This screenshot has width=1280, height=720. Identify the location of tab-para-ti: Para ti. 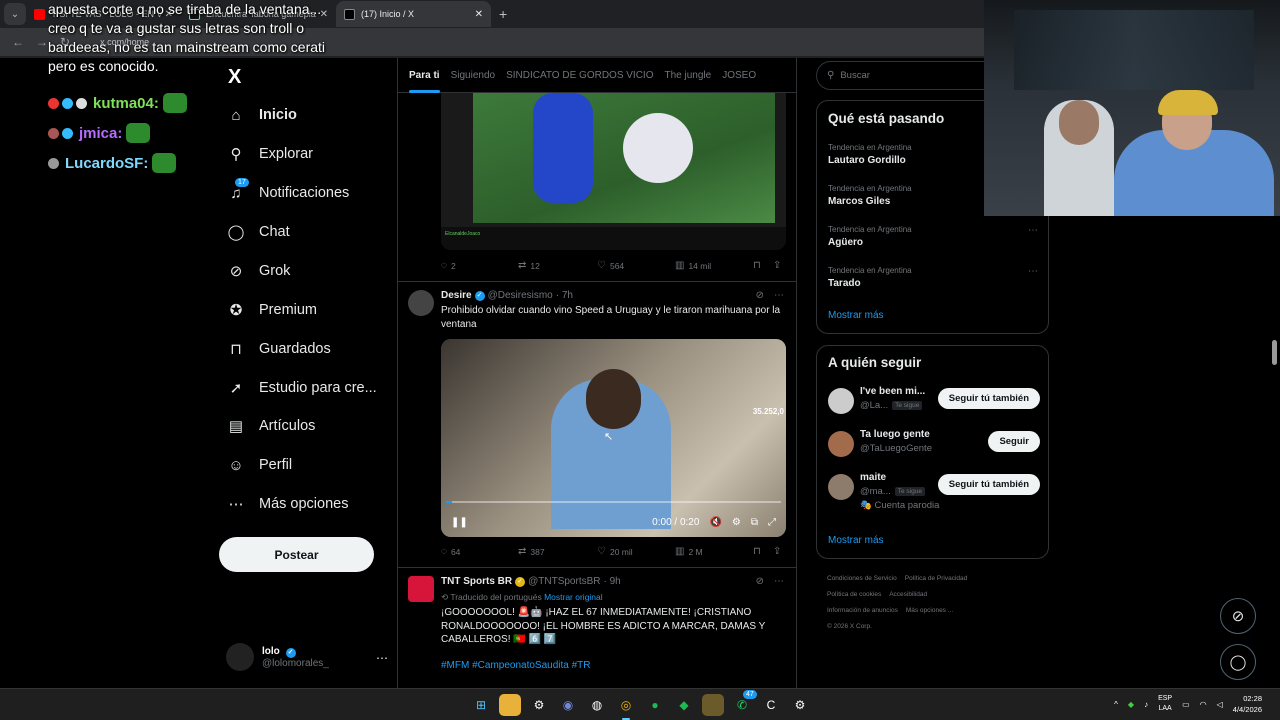
(424, 75).